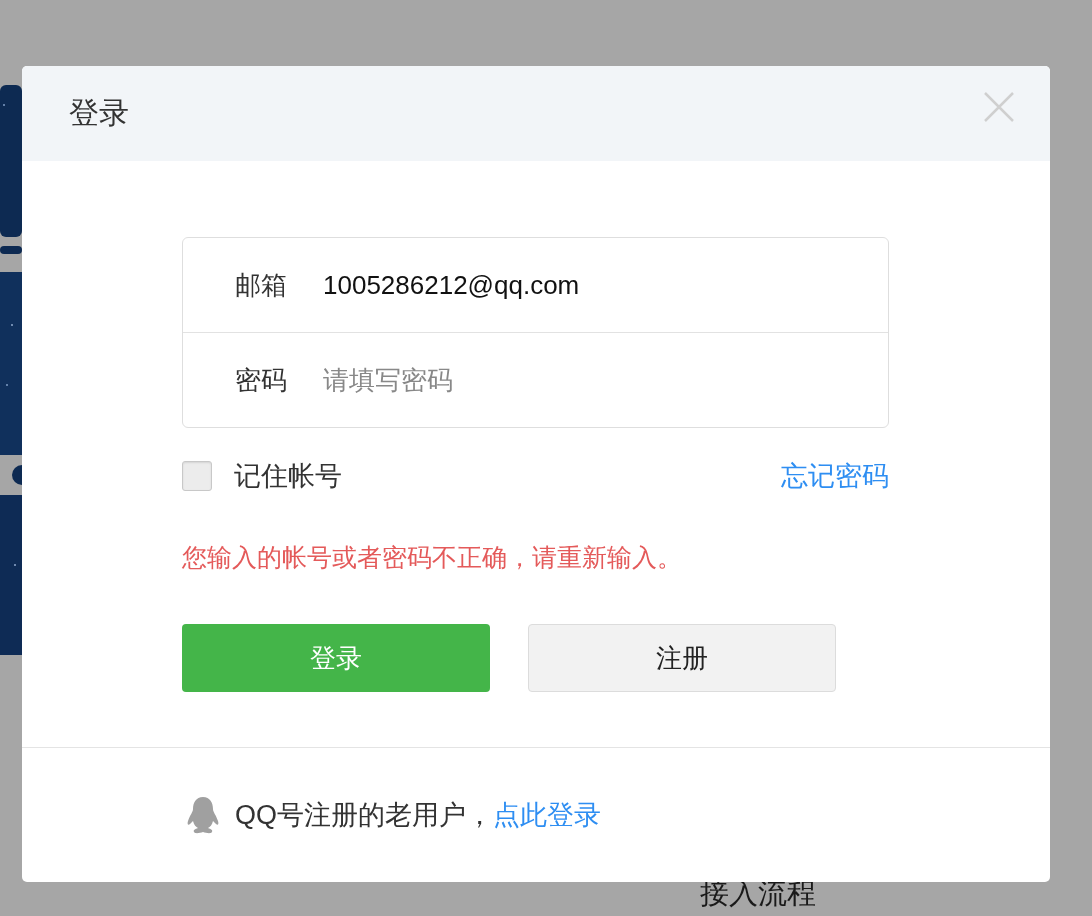 The width and height of the screenshot is (1092, 916). Describe the element at coordinates (583, 380) in the screenshot. I see `input-field: 请填写密码` at that location.